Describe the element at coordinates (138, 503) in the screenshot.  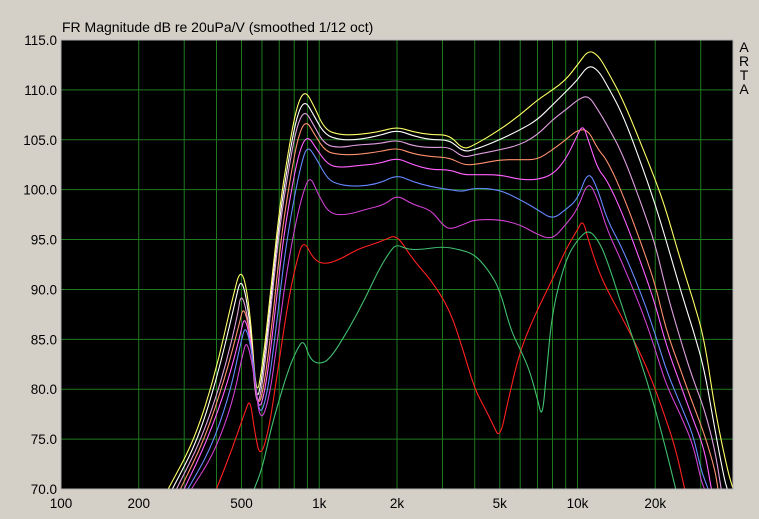
I see `x-tick-label: 200` at that location.